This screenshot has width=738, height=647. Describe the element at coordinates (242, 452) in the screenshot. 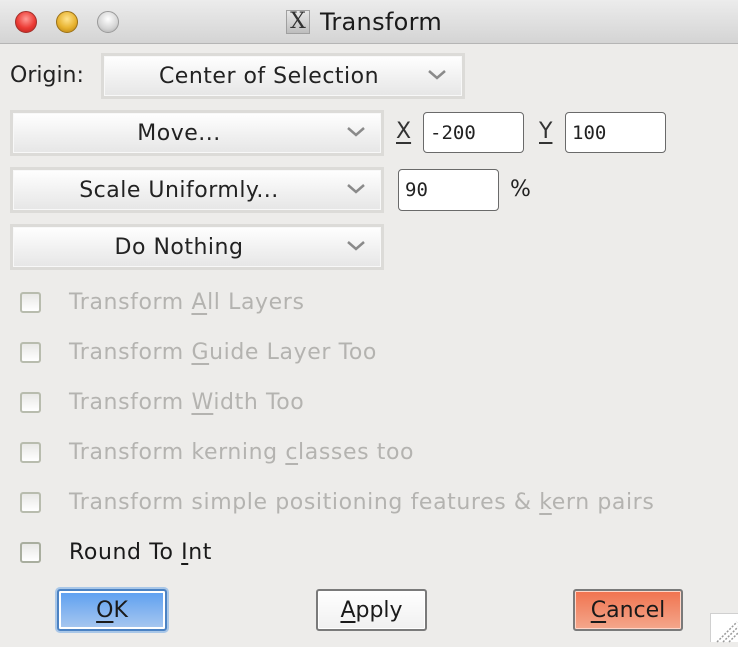

I see `checkbox-label: Transform kerning classes too` at that location.